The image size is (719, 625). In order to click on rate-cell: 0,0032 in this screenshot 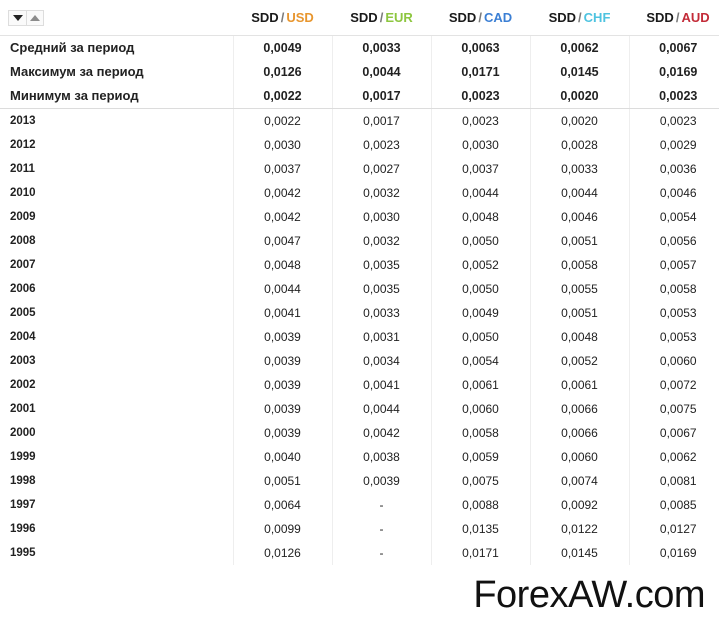, I will do `click(381, 192)`.